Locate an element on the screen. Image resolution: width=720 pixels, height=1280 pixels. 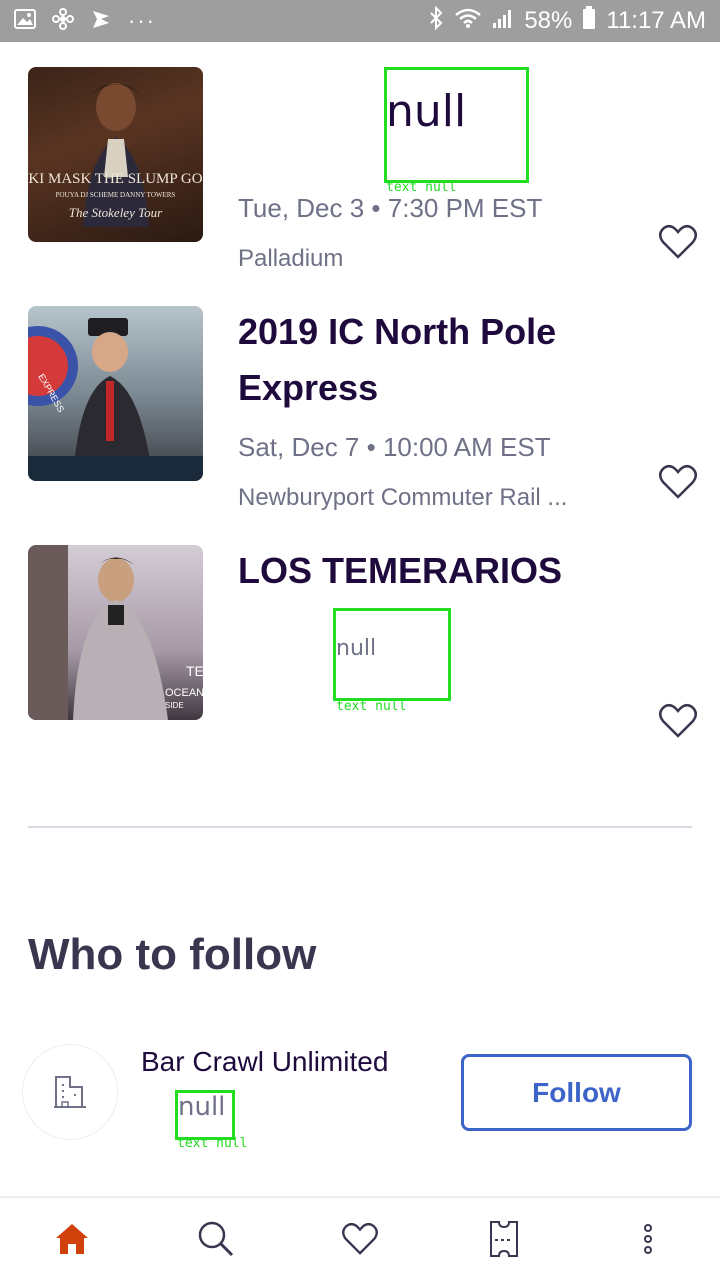
event-image-caption-2: POUYA DJ SCHEME DANNY TOWERS is located at coordinates (115, 195).